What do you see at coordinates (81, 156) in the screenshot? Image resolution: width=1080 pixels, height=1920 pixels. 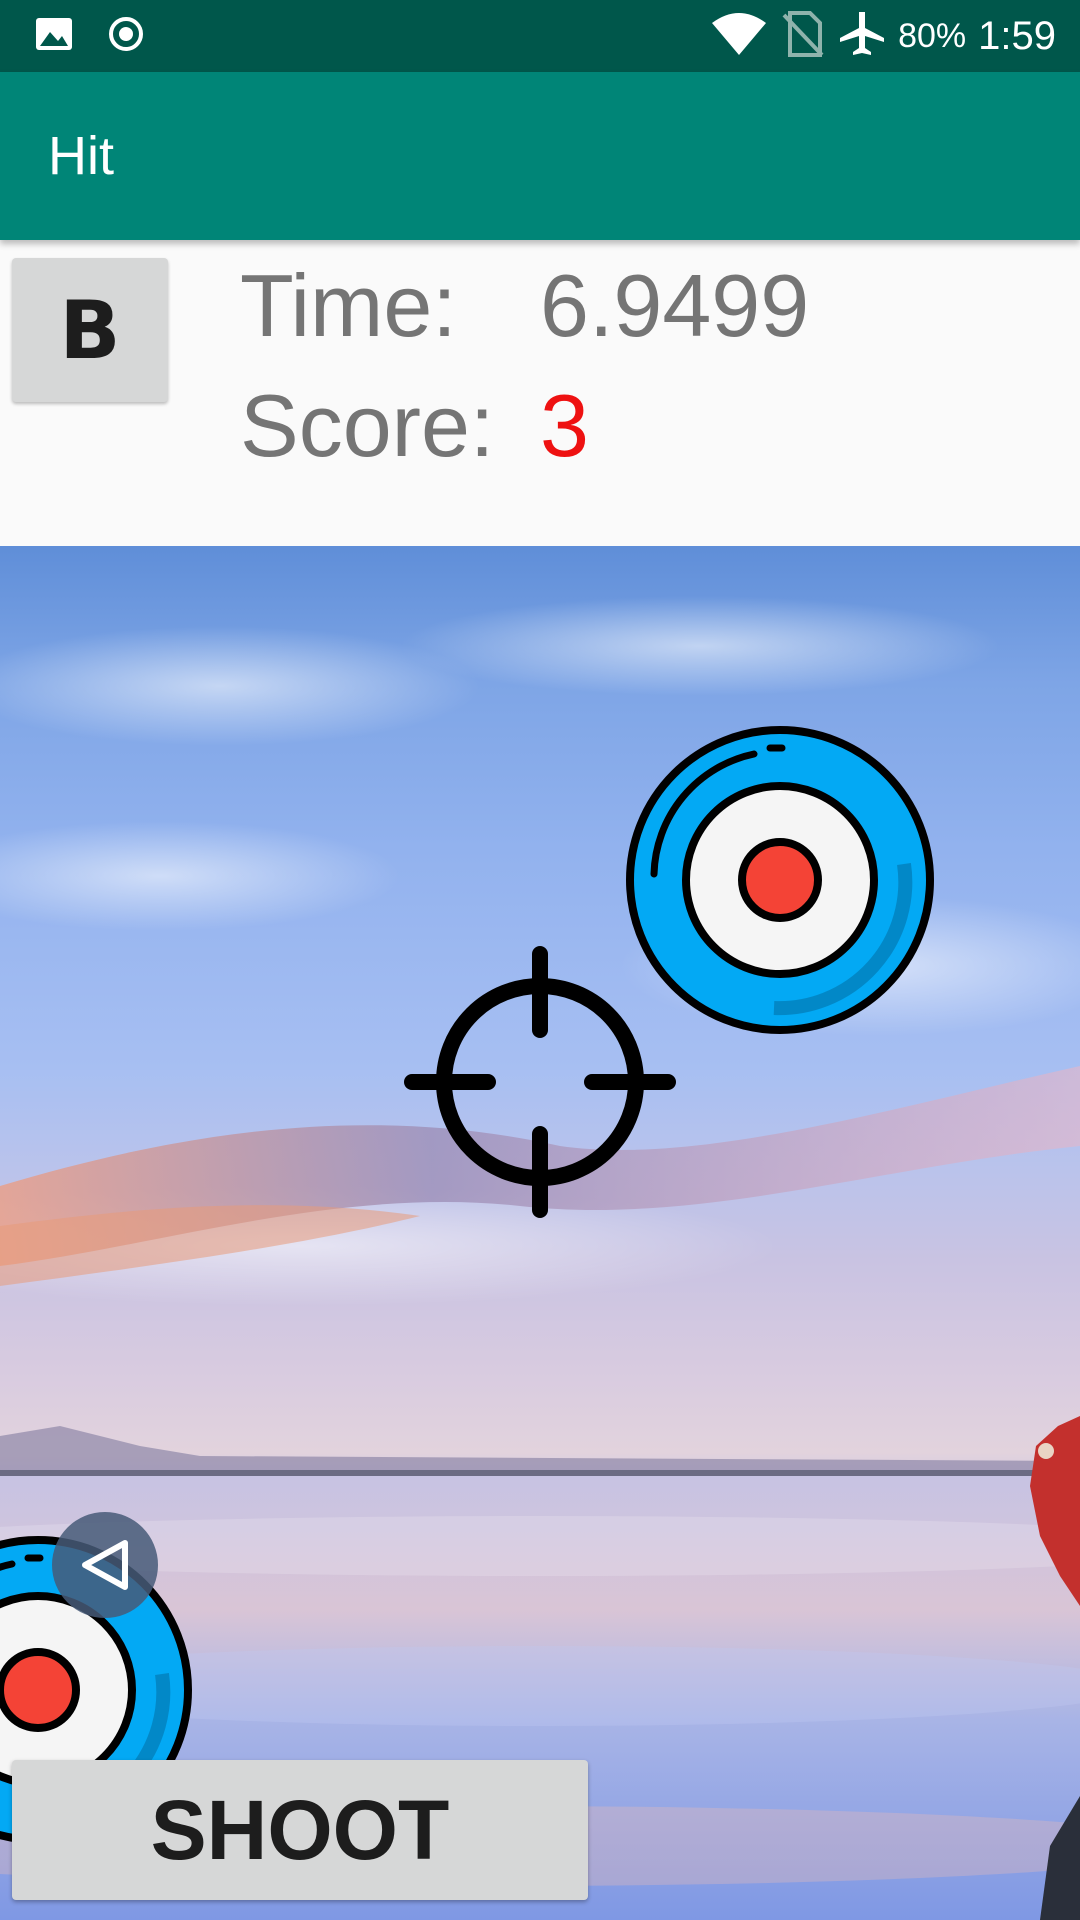 I see `app-title: Hit` at bounding box center [81, 156].